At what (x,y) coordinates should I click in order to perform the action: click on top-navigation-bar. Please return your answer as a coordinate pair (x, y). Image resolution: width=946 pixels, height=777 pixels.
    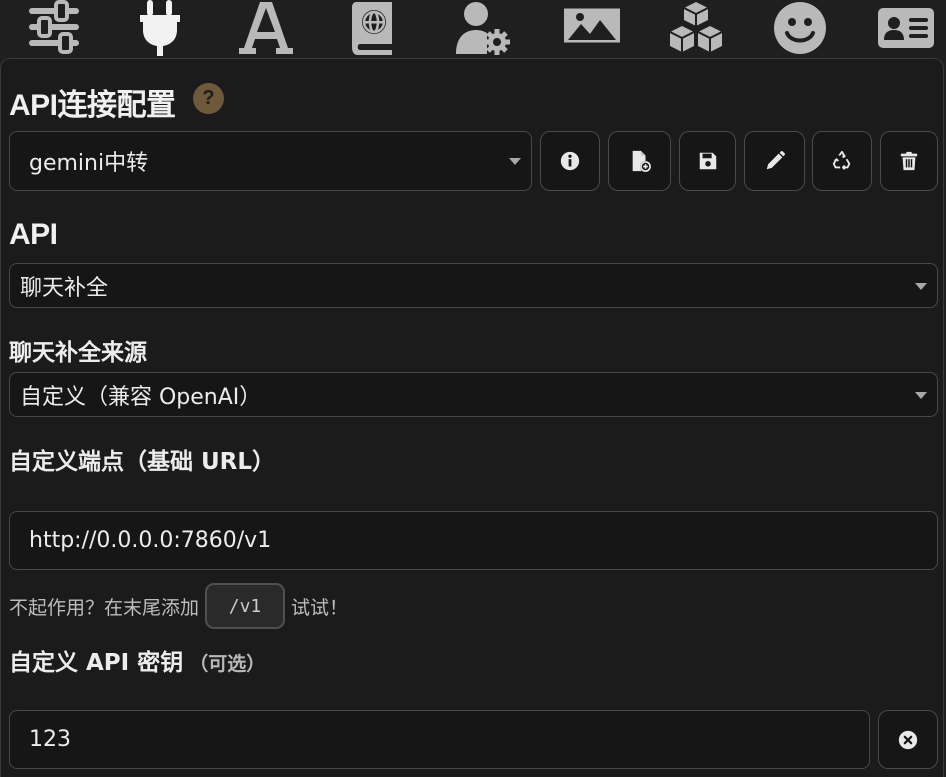
    Looking at the image, I should click on (473, 29).